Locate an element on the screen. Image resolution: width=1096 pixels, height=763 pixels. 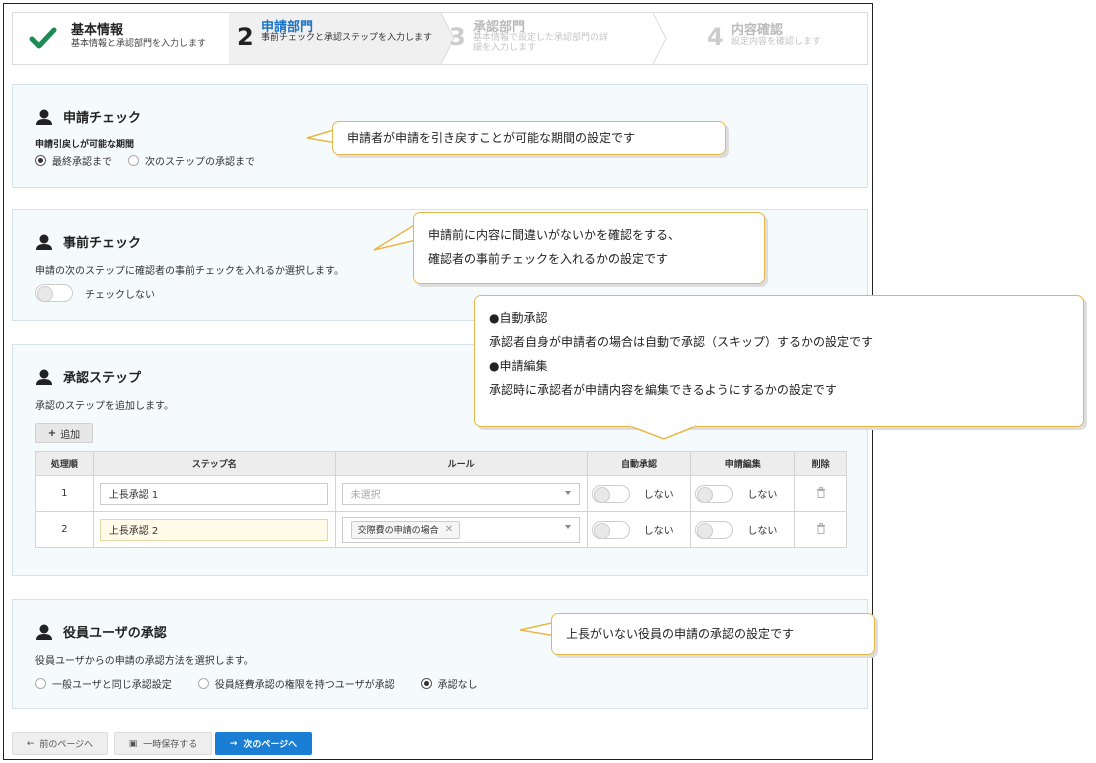
temp-save-button: ▣ 一時保存する is located at coordinates (163, 743).